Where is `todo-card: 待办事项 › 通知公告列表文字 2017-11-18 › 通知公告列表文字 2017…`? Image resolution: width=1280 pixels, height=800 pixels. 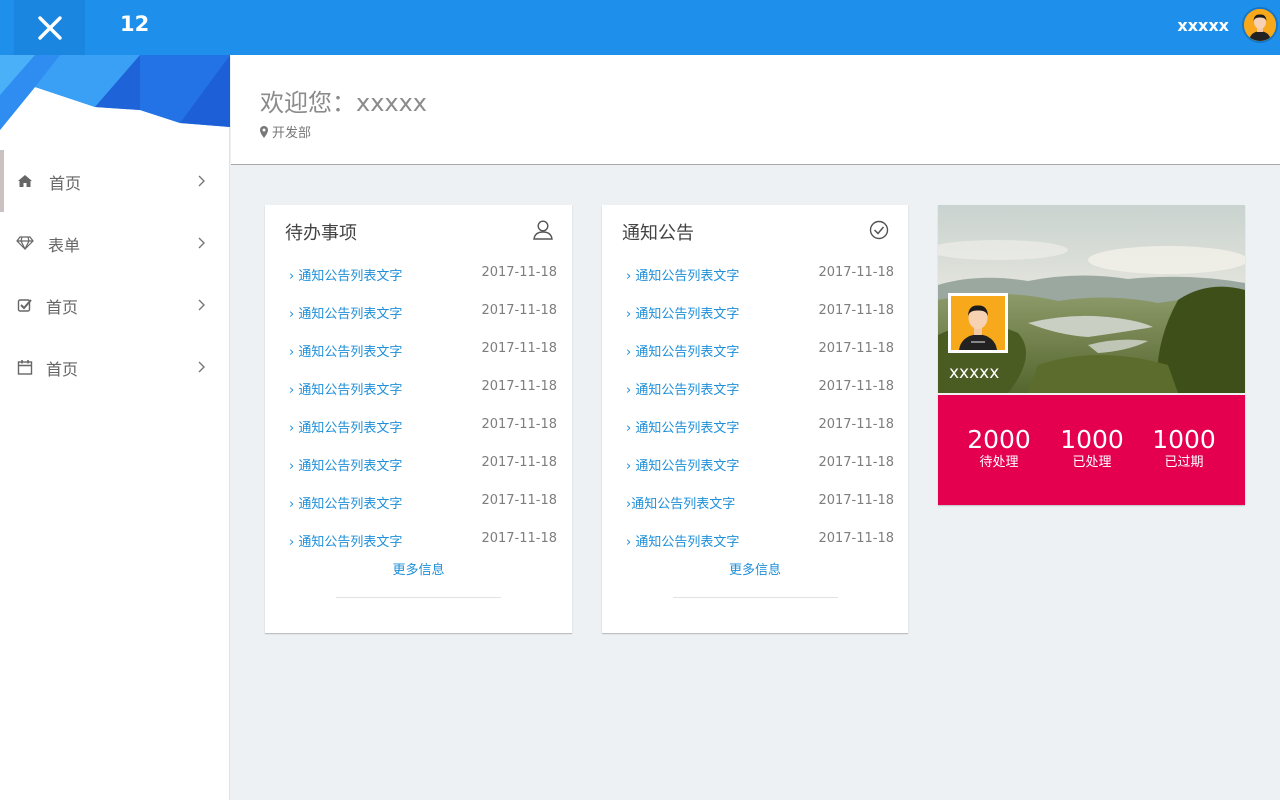 todo-card: 待办事项 › 通知公告列表文字 2017-11-18 › 通知公告列表文字 2017… is located at coordinates (418, 419).